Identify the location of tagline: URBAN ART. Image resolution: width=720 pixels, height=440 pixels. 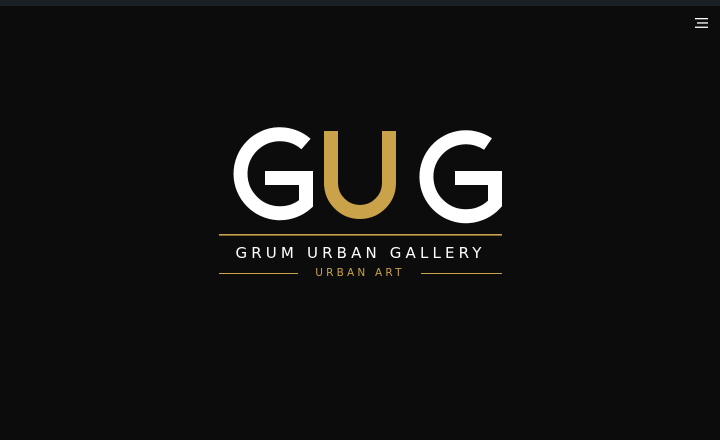
(360, 273).